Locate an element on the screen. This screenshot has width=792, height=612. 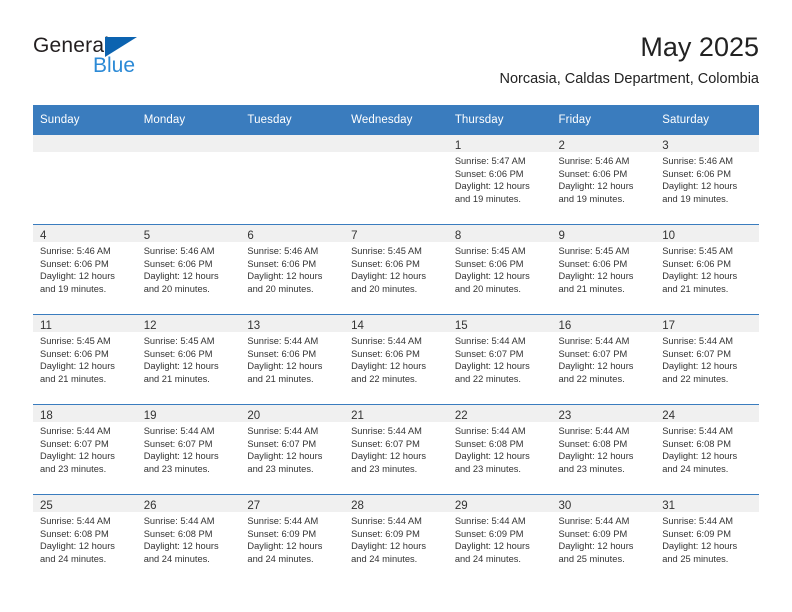
day-number: 28 is located at coordinates (357, 506).